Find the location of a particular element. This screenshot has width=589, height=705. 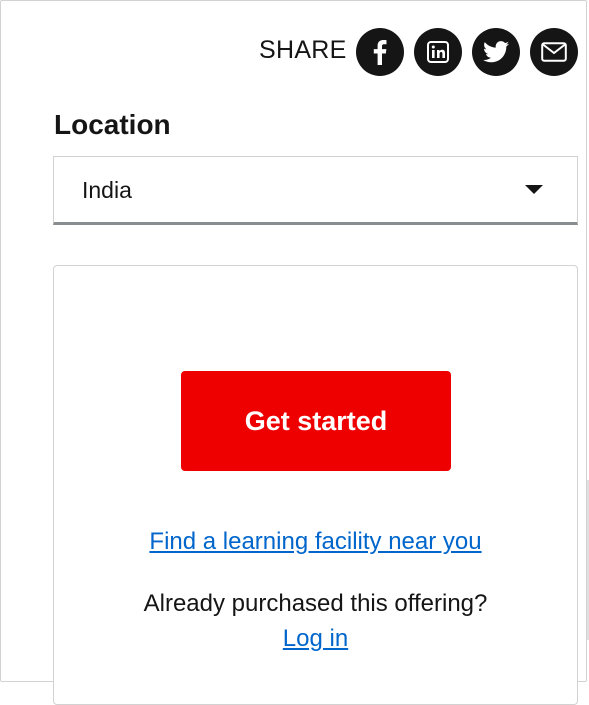

twitter-share-button is located at coordinates (496, 52).